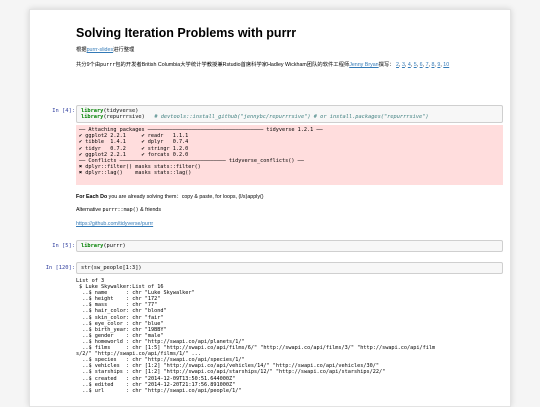  I want to click on purrr-github-link: https://github.com/tidyverse/purrr, so click(114, 224).